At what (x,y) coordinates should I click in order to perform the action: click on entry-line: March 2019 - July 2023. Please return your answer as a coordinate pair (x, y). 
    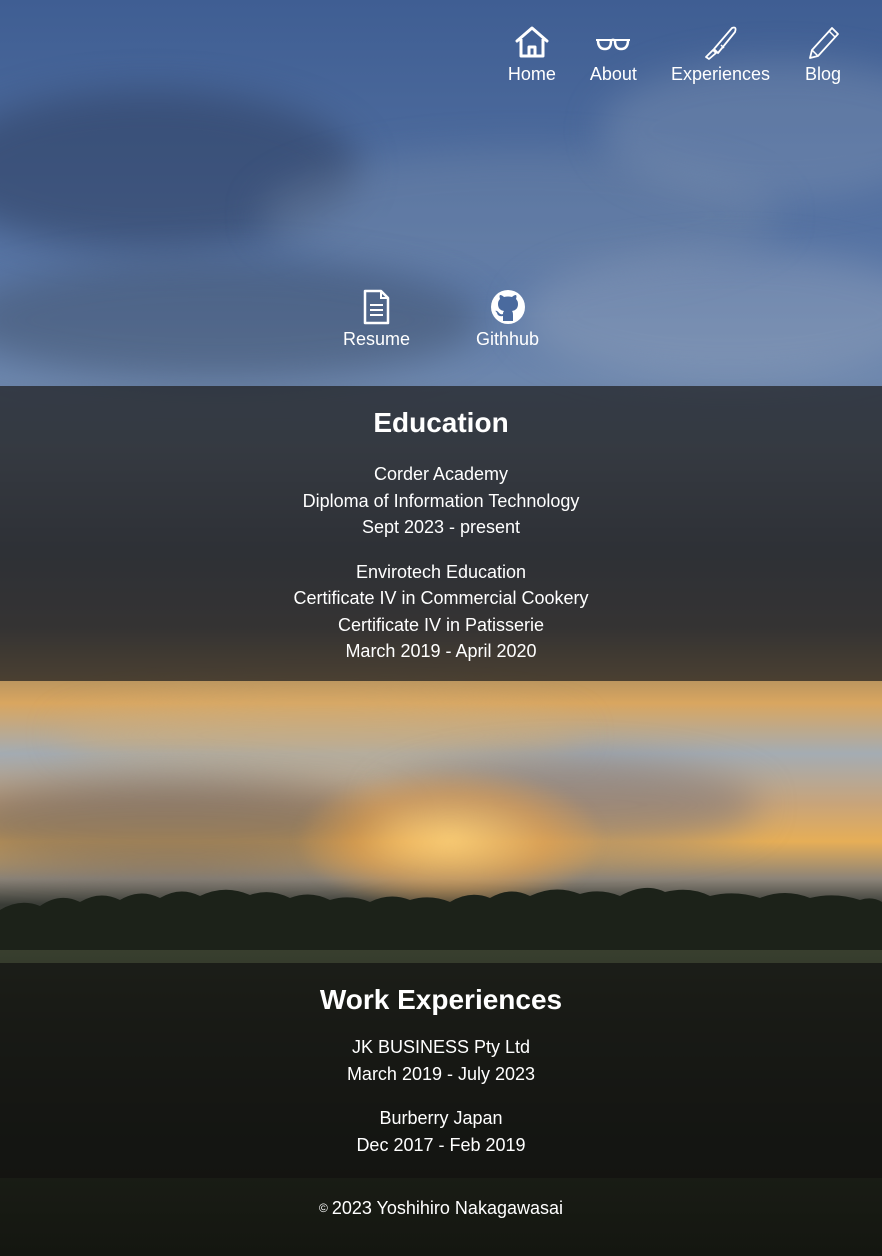
    Looking at the image, I should click on (441, 1073).